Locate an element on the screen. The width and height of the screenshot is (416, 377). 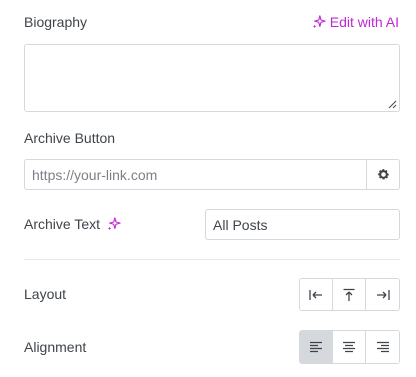
text-align-right-icon is located at coordinates (382, 347).